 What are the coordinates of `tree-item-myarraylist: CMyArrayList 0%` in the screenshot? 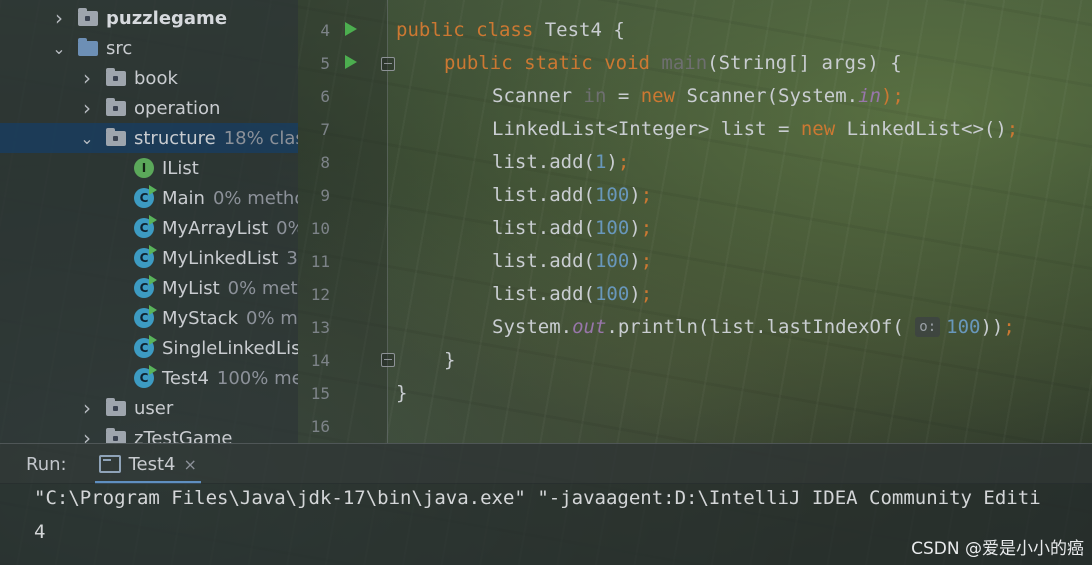 It's located at (149, 228).